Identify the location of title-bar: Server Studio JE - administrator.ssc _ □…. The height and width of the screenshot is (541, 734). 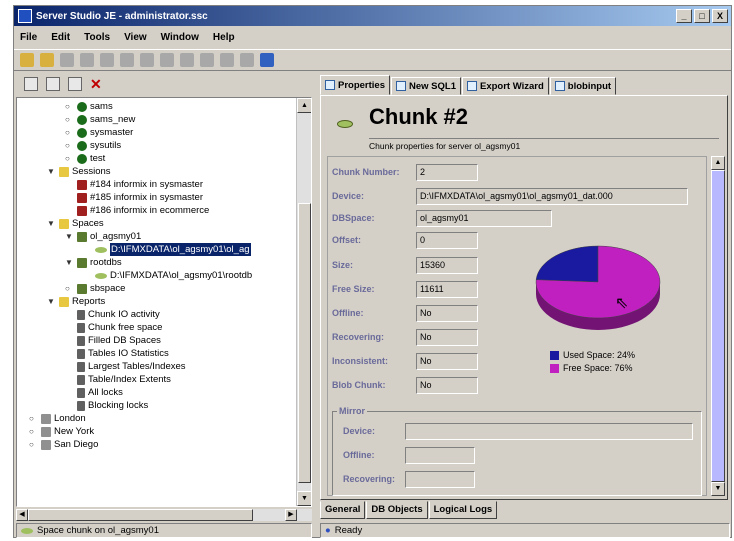
(372, 16).